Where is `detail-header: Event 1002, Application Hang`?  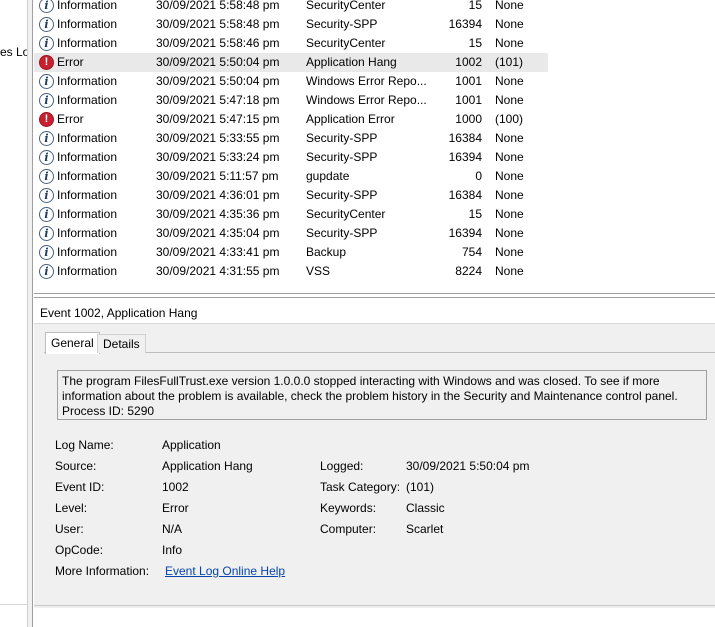
detail-header: Event 1002, Application Hang is located at coordinates (374, 311).